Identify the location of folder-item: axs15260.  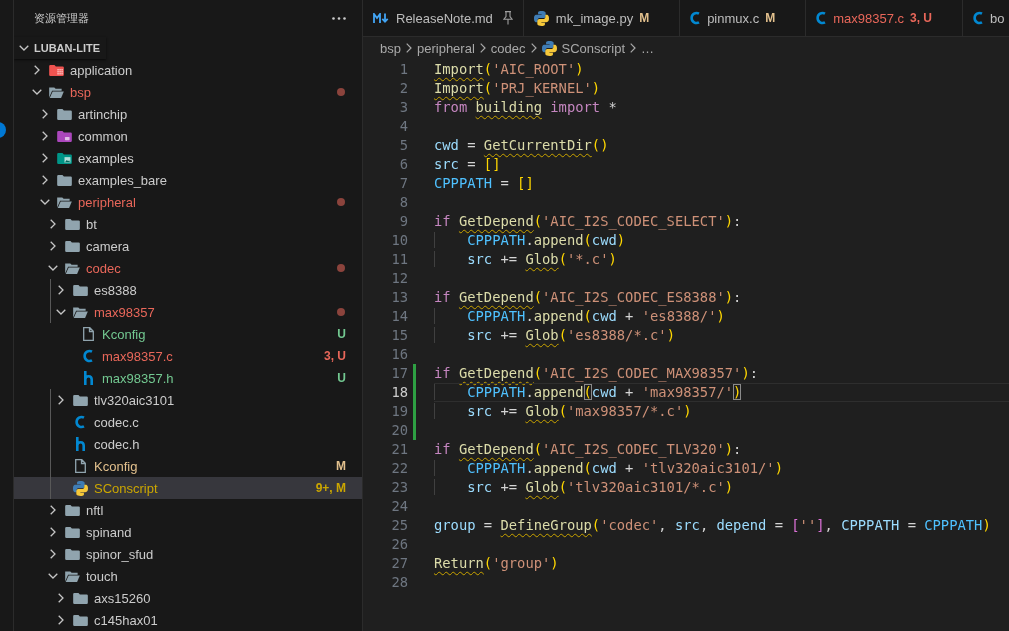
(188, 598).